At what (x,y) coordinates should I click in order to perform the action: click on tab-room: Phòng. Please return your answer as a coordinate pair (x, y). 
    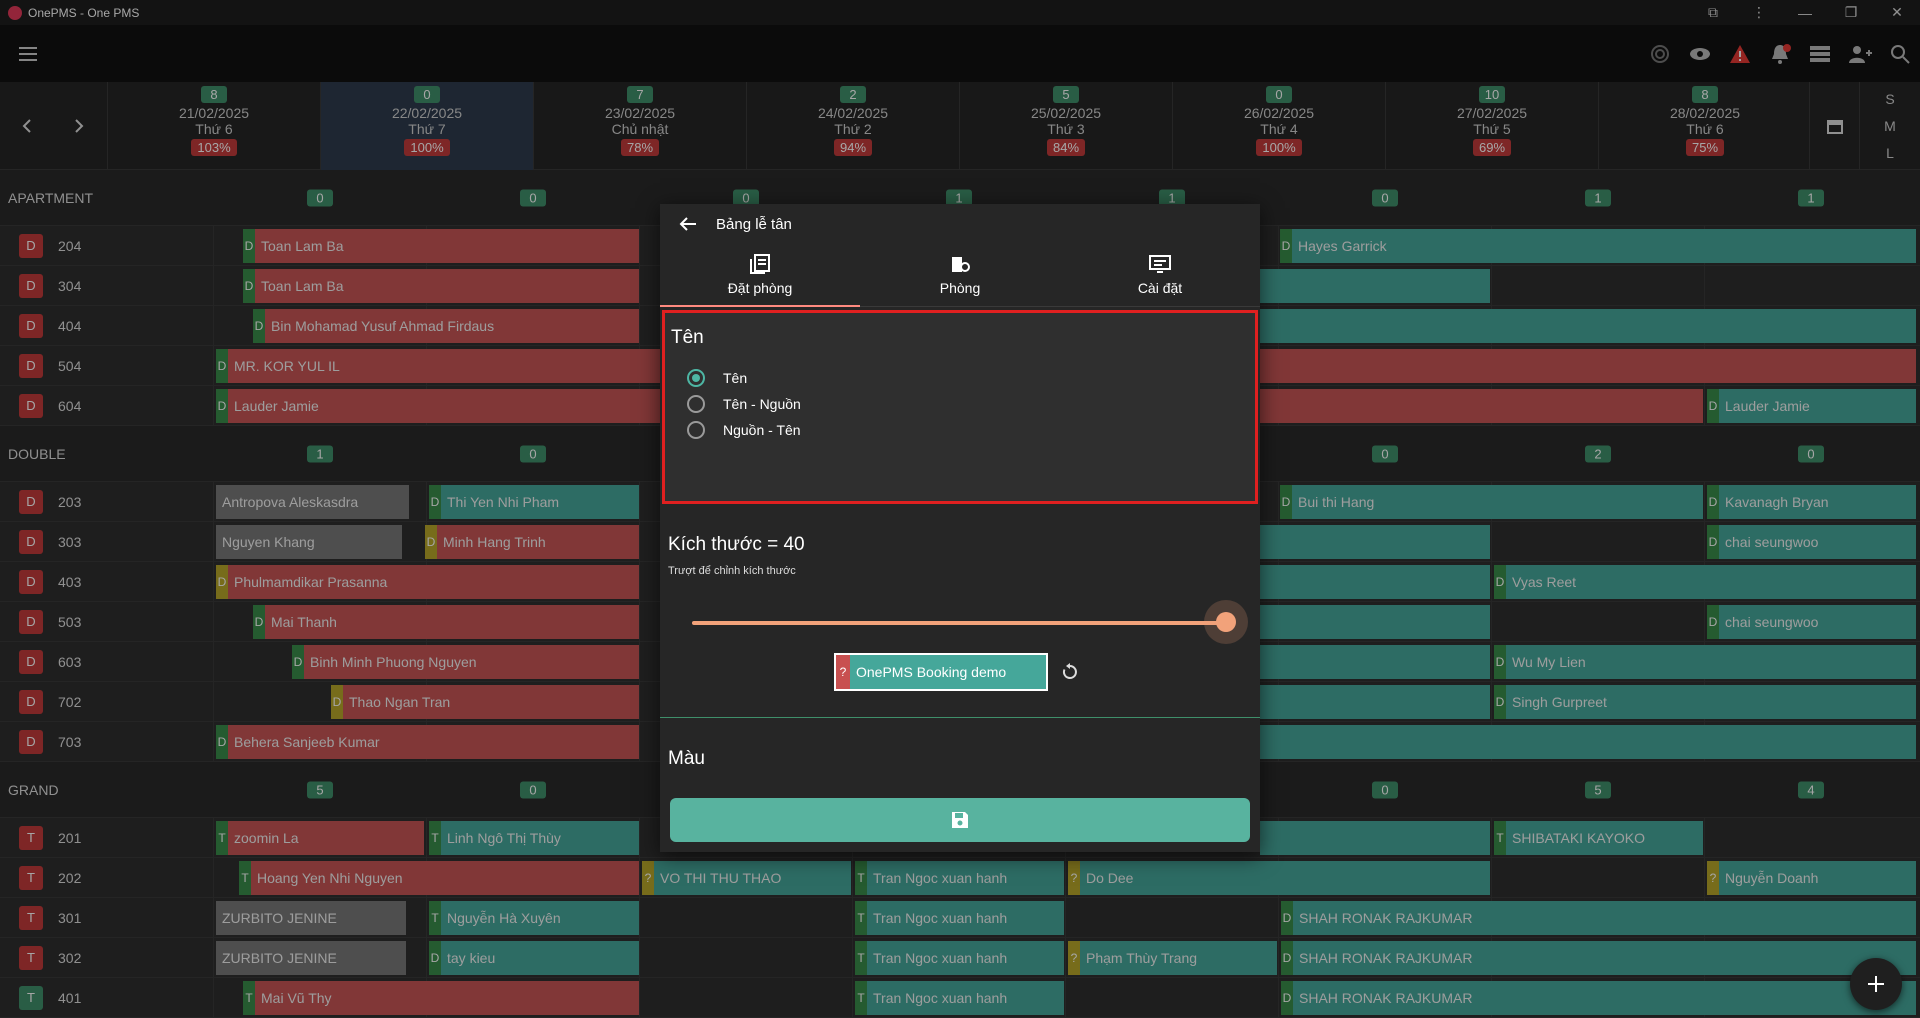
    Looking at the image, I should click on (960, 275).